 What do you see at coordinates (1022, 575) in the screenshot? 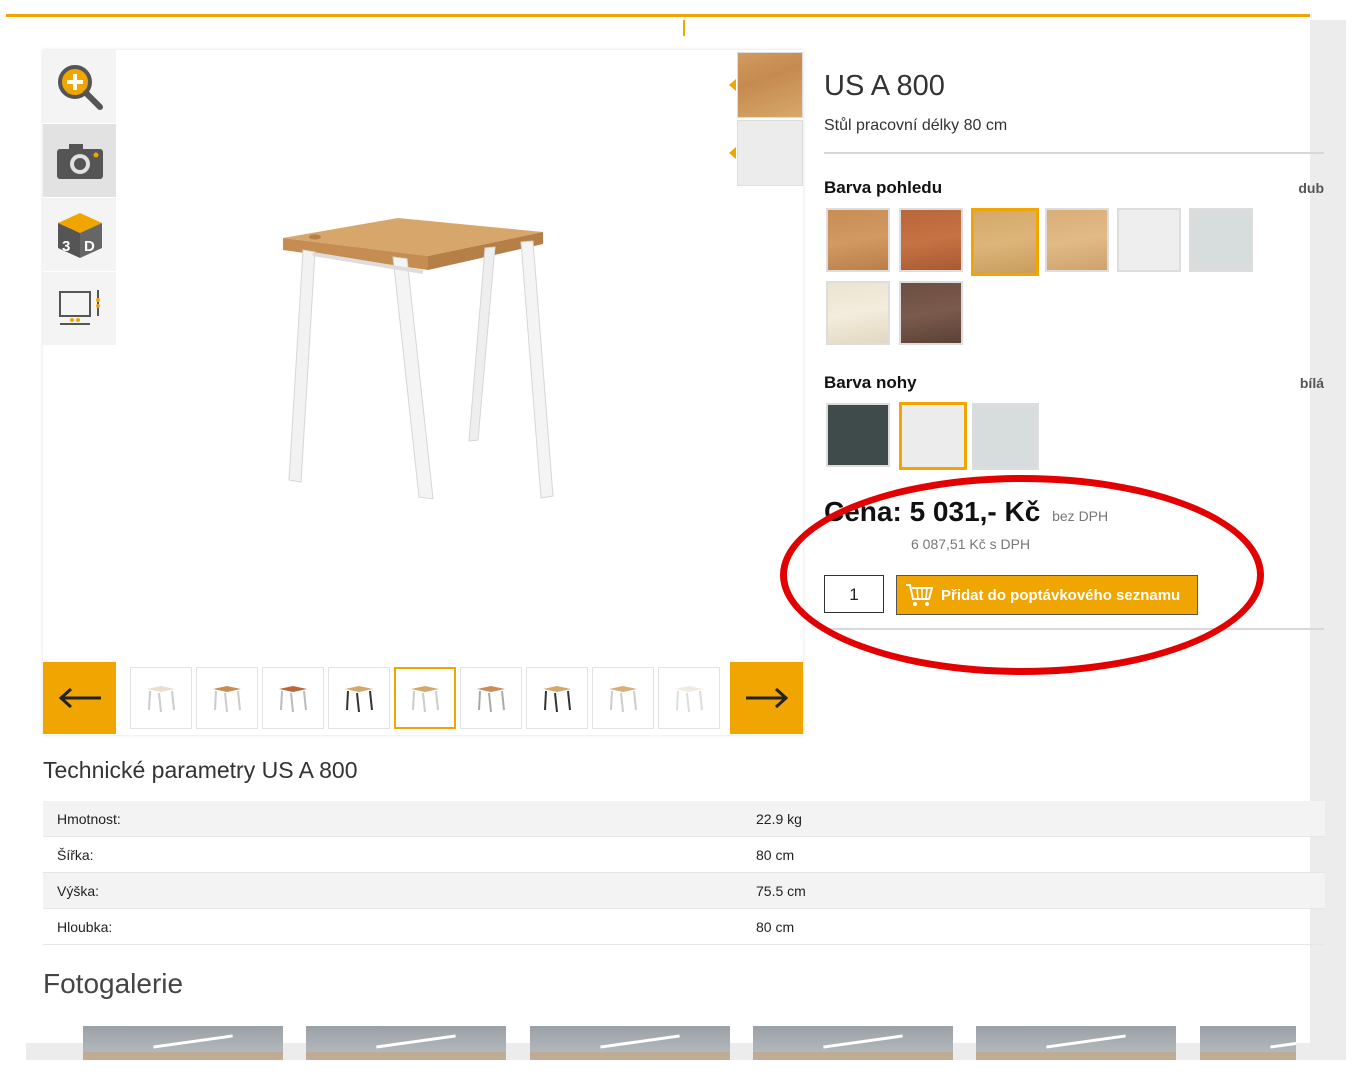
I see `highlight-annotation` at bounding box center [1022, 575].